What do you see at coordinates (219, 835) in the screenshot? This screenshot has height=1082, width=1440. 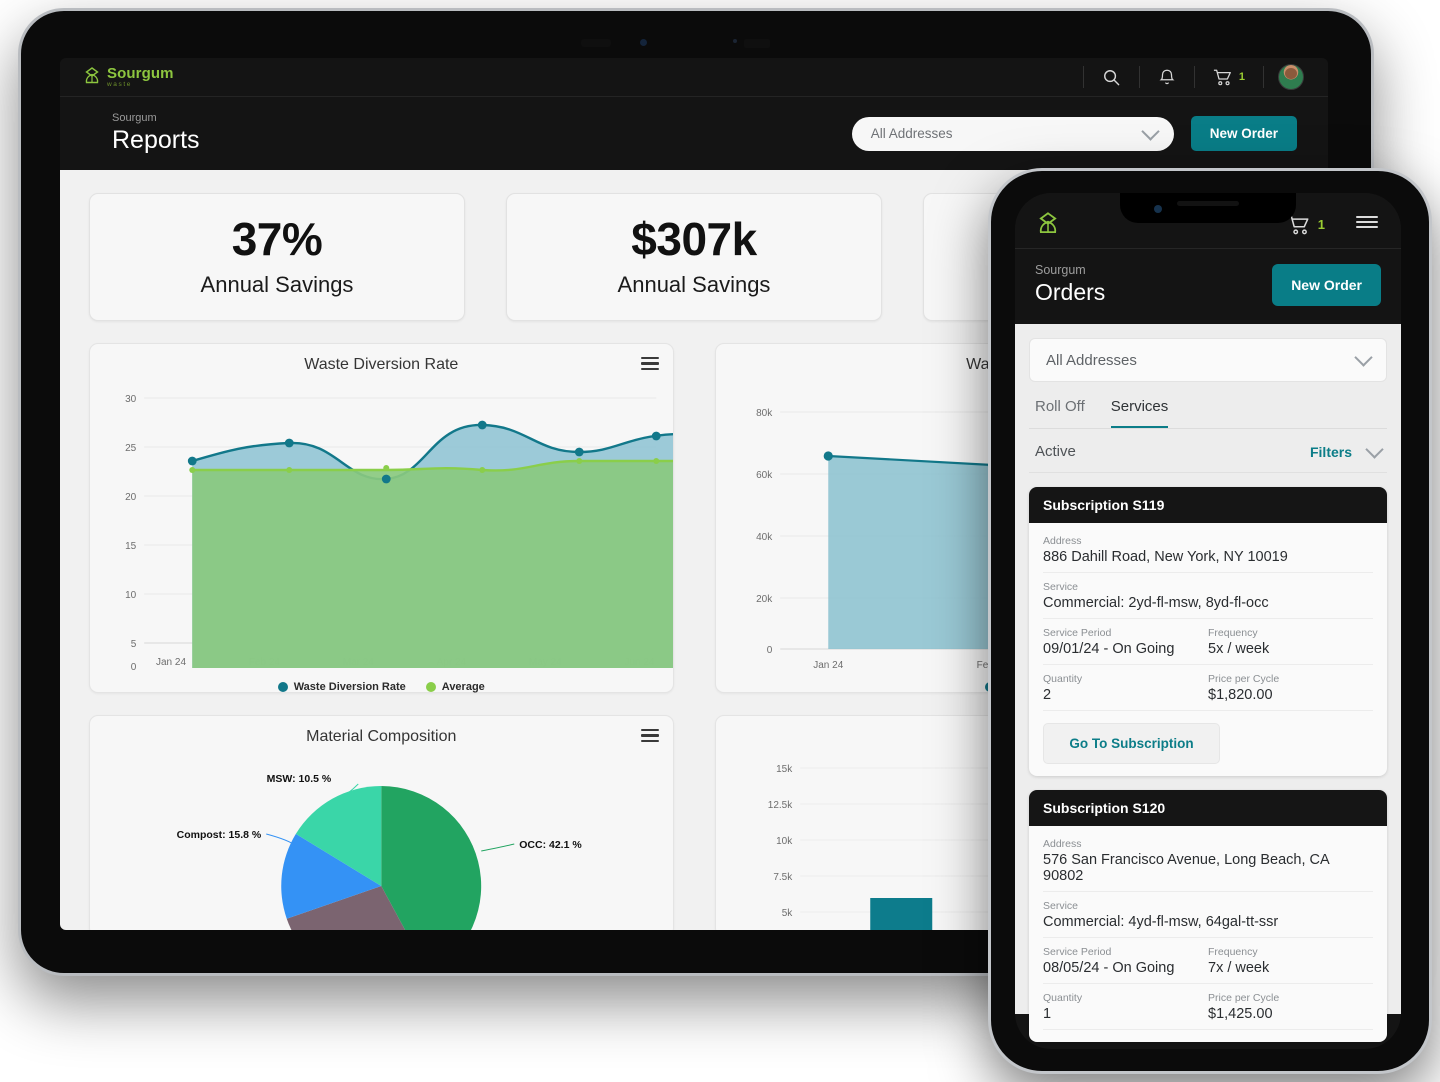 I see `pie-label-compost: Compost: 15.8 %` at bounding box center [219, 835].